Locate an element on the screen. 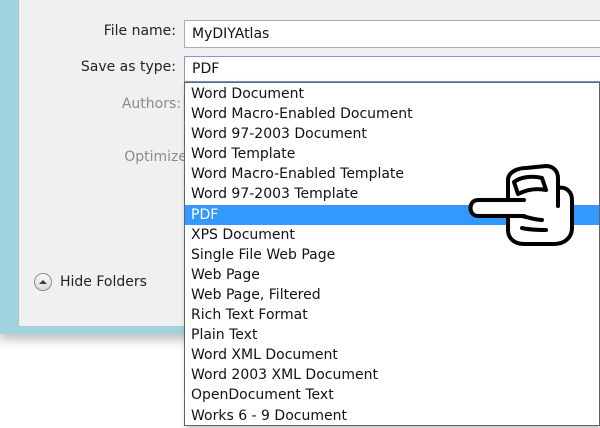 The height and width of the screenshot is (428, 600). file-type-option: OpenDocument Text is located at coordinates (392, 395).